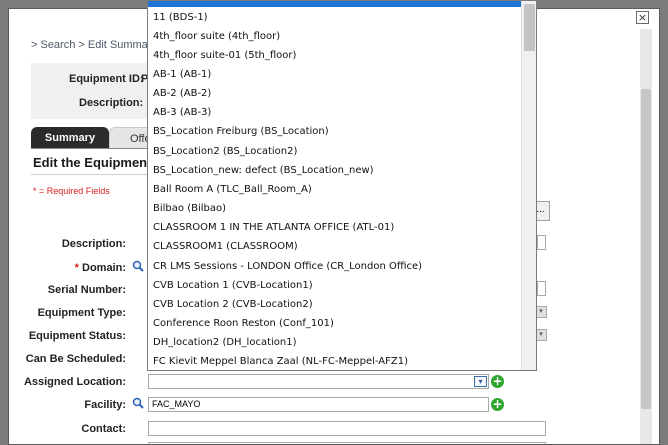 The height and width of the screenshot is (445, 668). What do you see at coordinates (642, 17) in the screenshot?
I see `close-icon: ×` at bounding box center [642, 17].